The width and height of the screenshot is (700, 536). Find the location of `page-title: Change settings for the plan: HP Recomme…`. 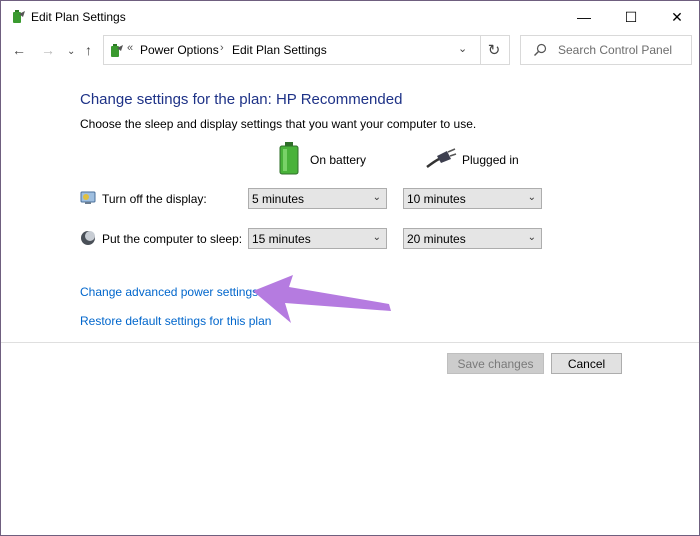

page-title: Change settings for the plan: HP Recomme… is located at coordinates (241, 99).